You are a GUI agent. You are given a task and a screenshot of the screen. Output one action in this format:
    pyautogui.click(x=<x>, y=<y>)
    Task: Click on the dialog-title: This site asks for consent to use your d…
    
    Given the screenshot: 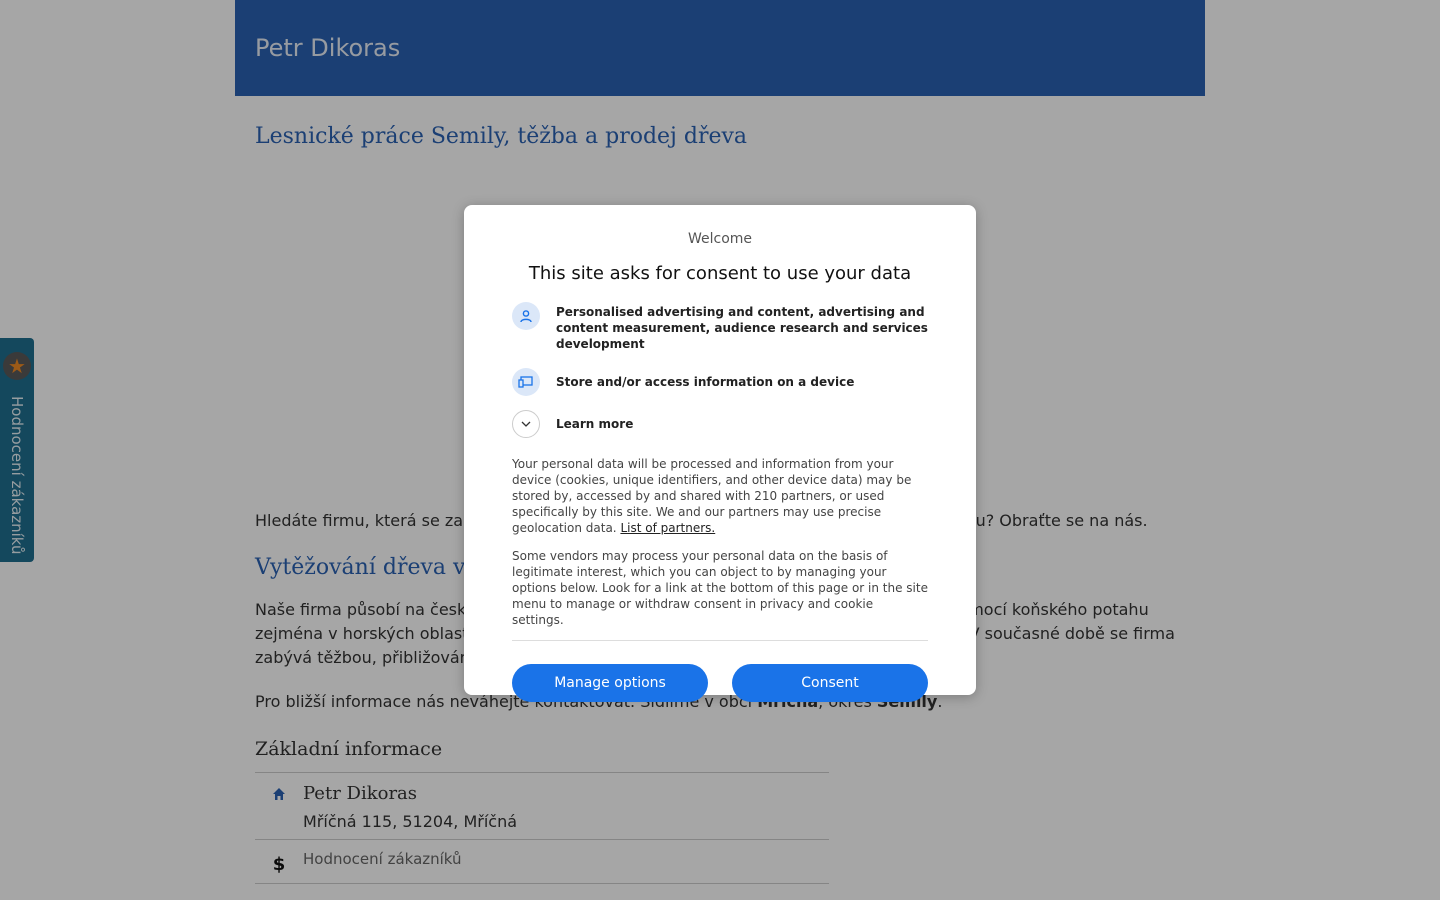 What is the action you would take?
    pyautogui.click(x=720, y=273)
    